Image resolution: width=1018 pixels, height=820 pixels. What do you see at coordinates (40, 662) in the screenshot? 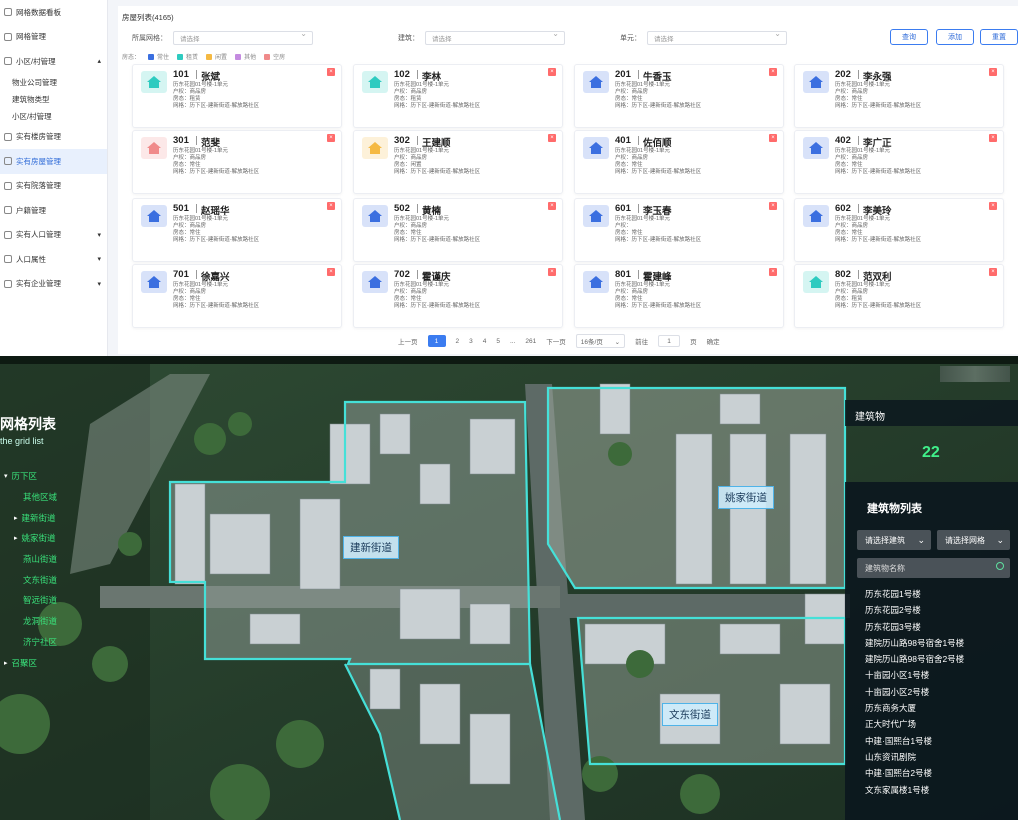
I see `grid-tree-item: ▸ 召聚区` at bounding box center [40, 662].